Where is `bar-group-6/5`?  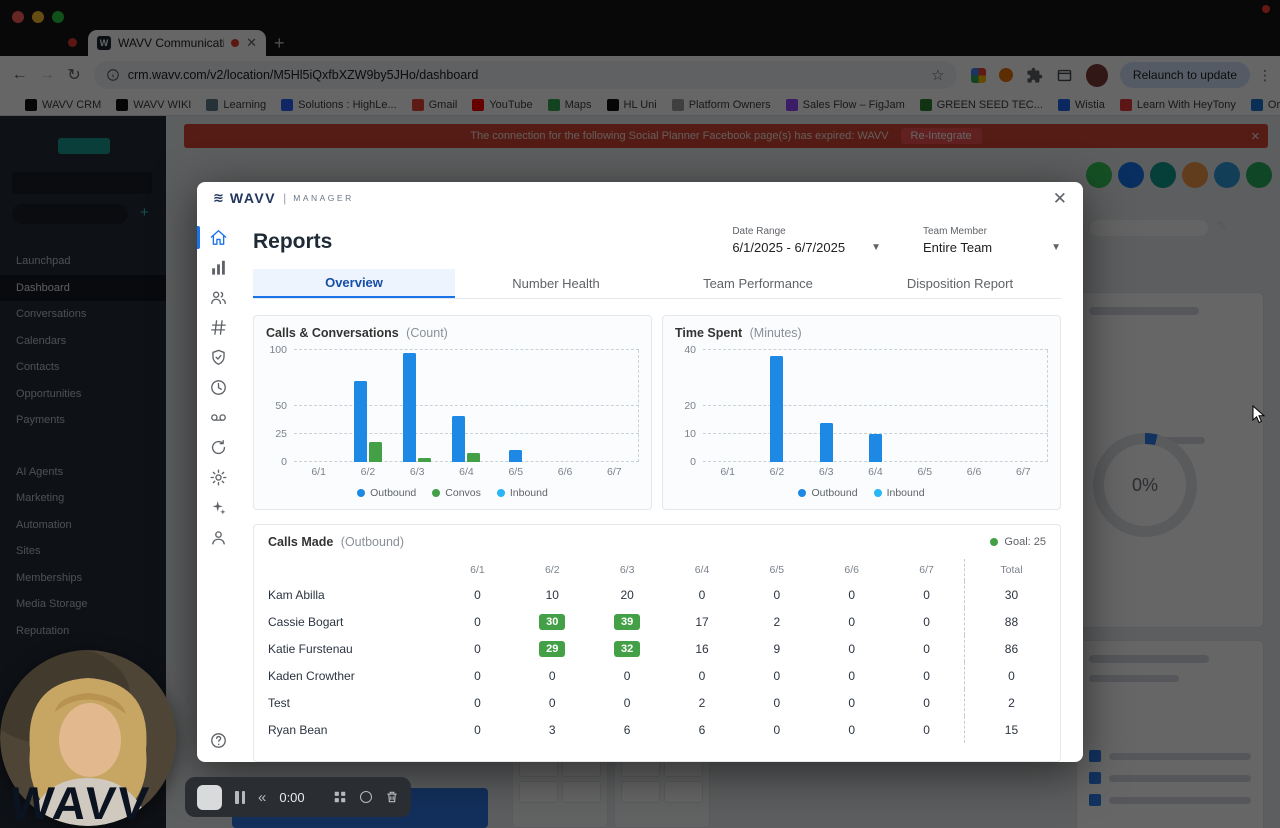
bar-group-6/5 is located at coordinates (924, 406).